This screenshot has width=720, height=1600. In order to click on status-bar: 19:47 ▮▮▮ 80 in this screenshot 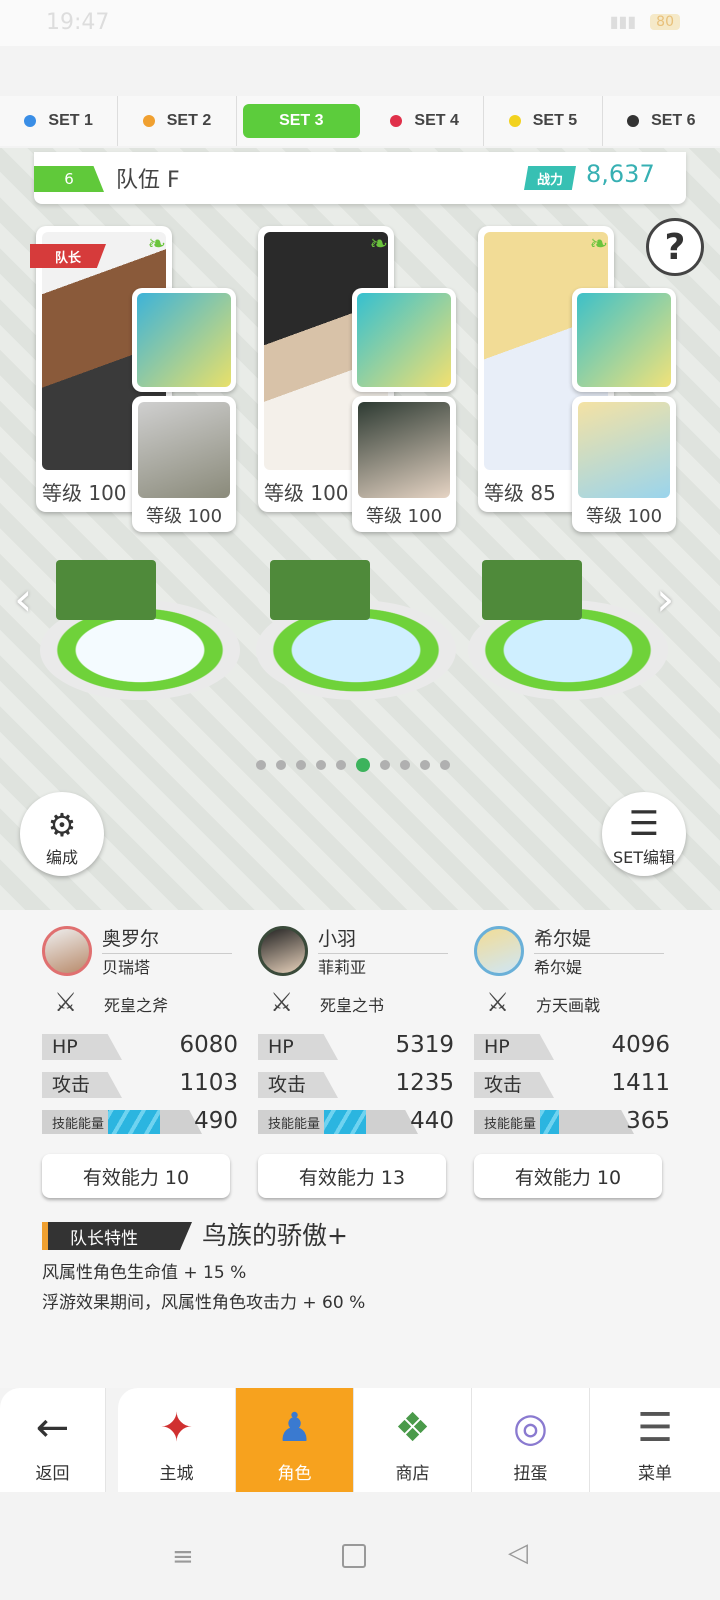, I will do `click(360, 23)`.